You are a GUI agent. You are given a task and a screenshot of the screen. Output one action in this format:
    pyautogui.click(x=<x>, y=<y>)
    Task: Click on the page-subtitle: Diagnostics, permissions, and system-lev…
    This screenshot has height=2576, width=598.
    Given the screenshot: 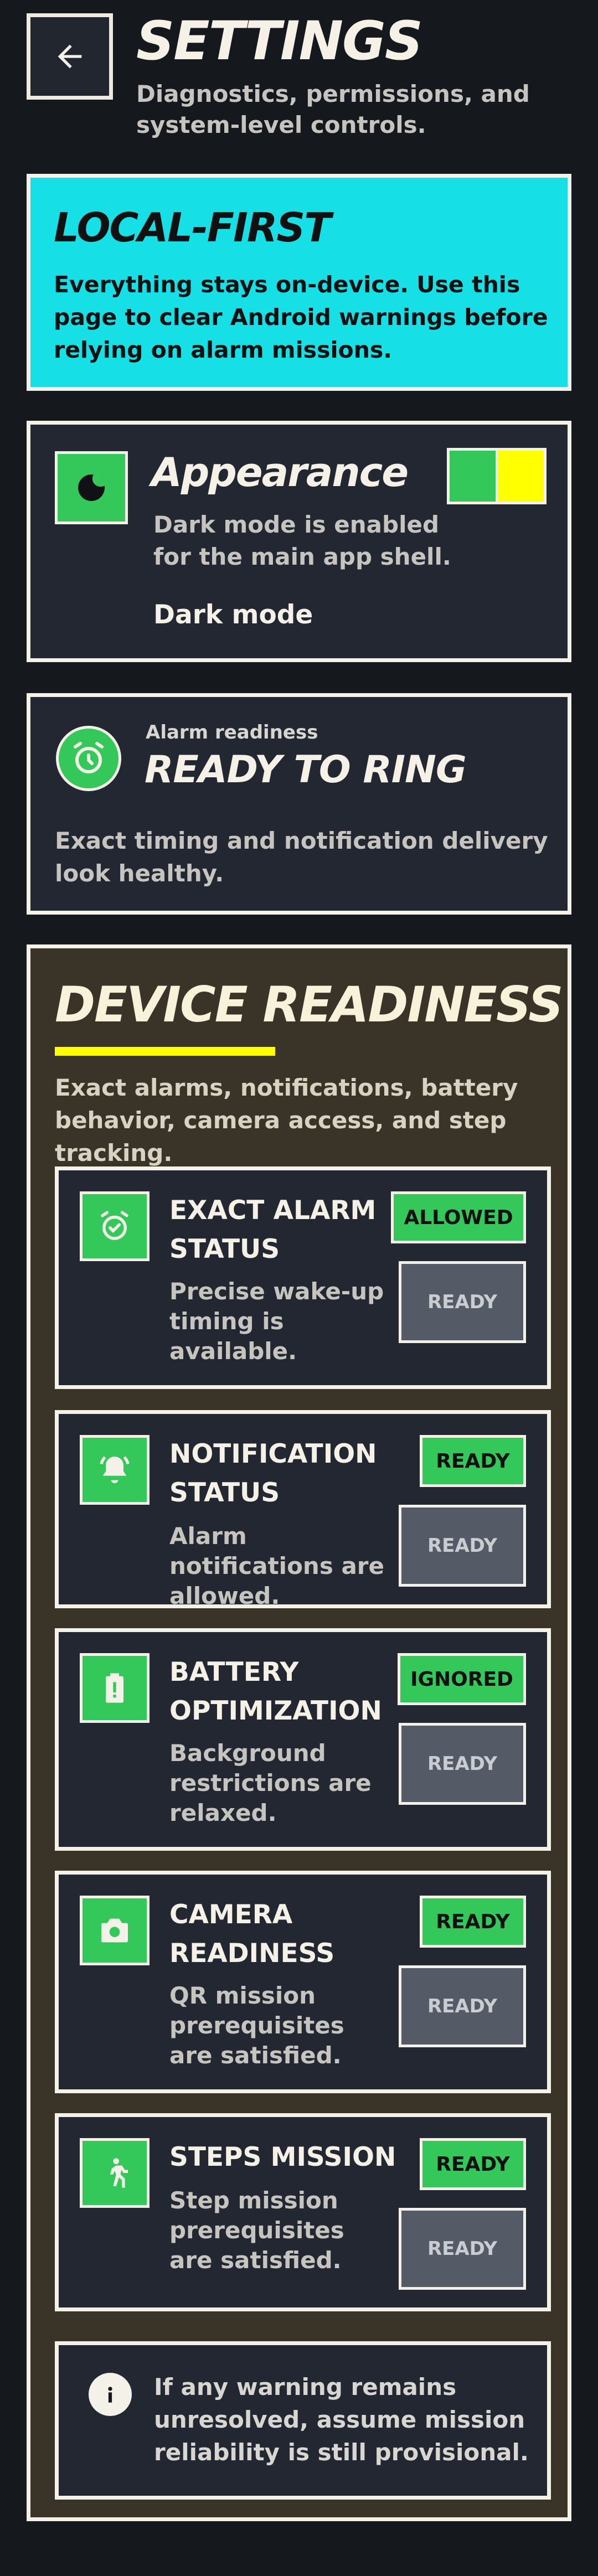 What is the action you would take?
    pyautogui.click(x=333, y=109)
    